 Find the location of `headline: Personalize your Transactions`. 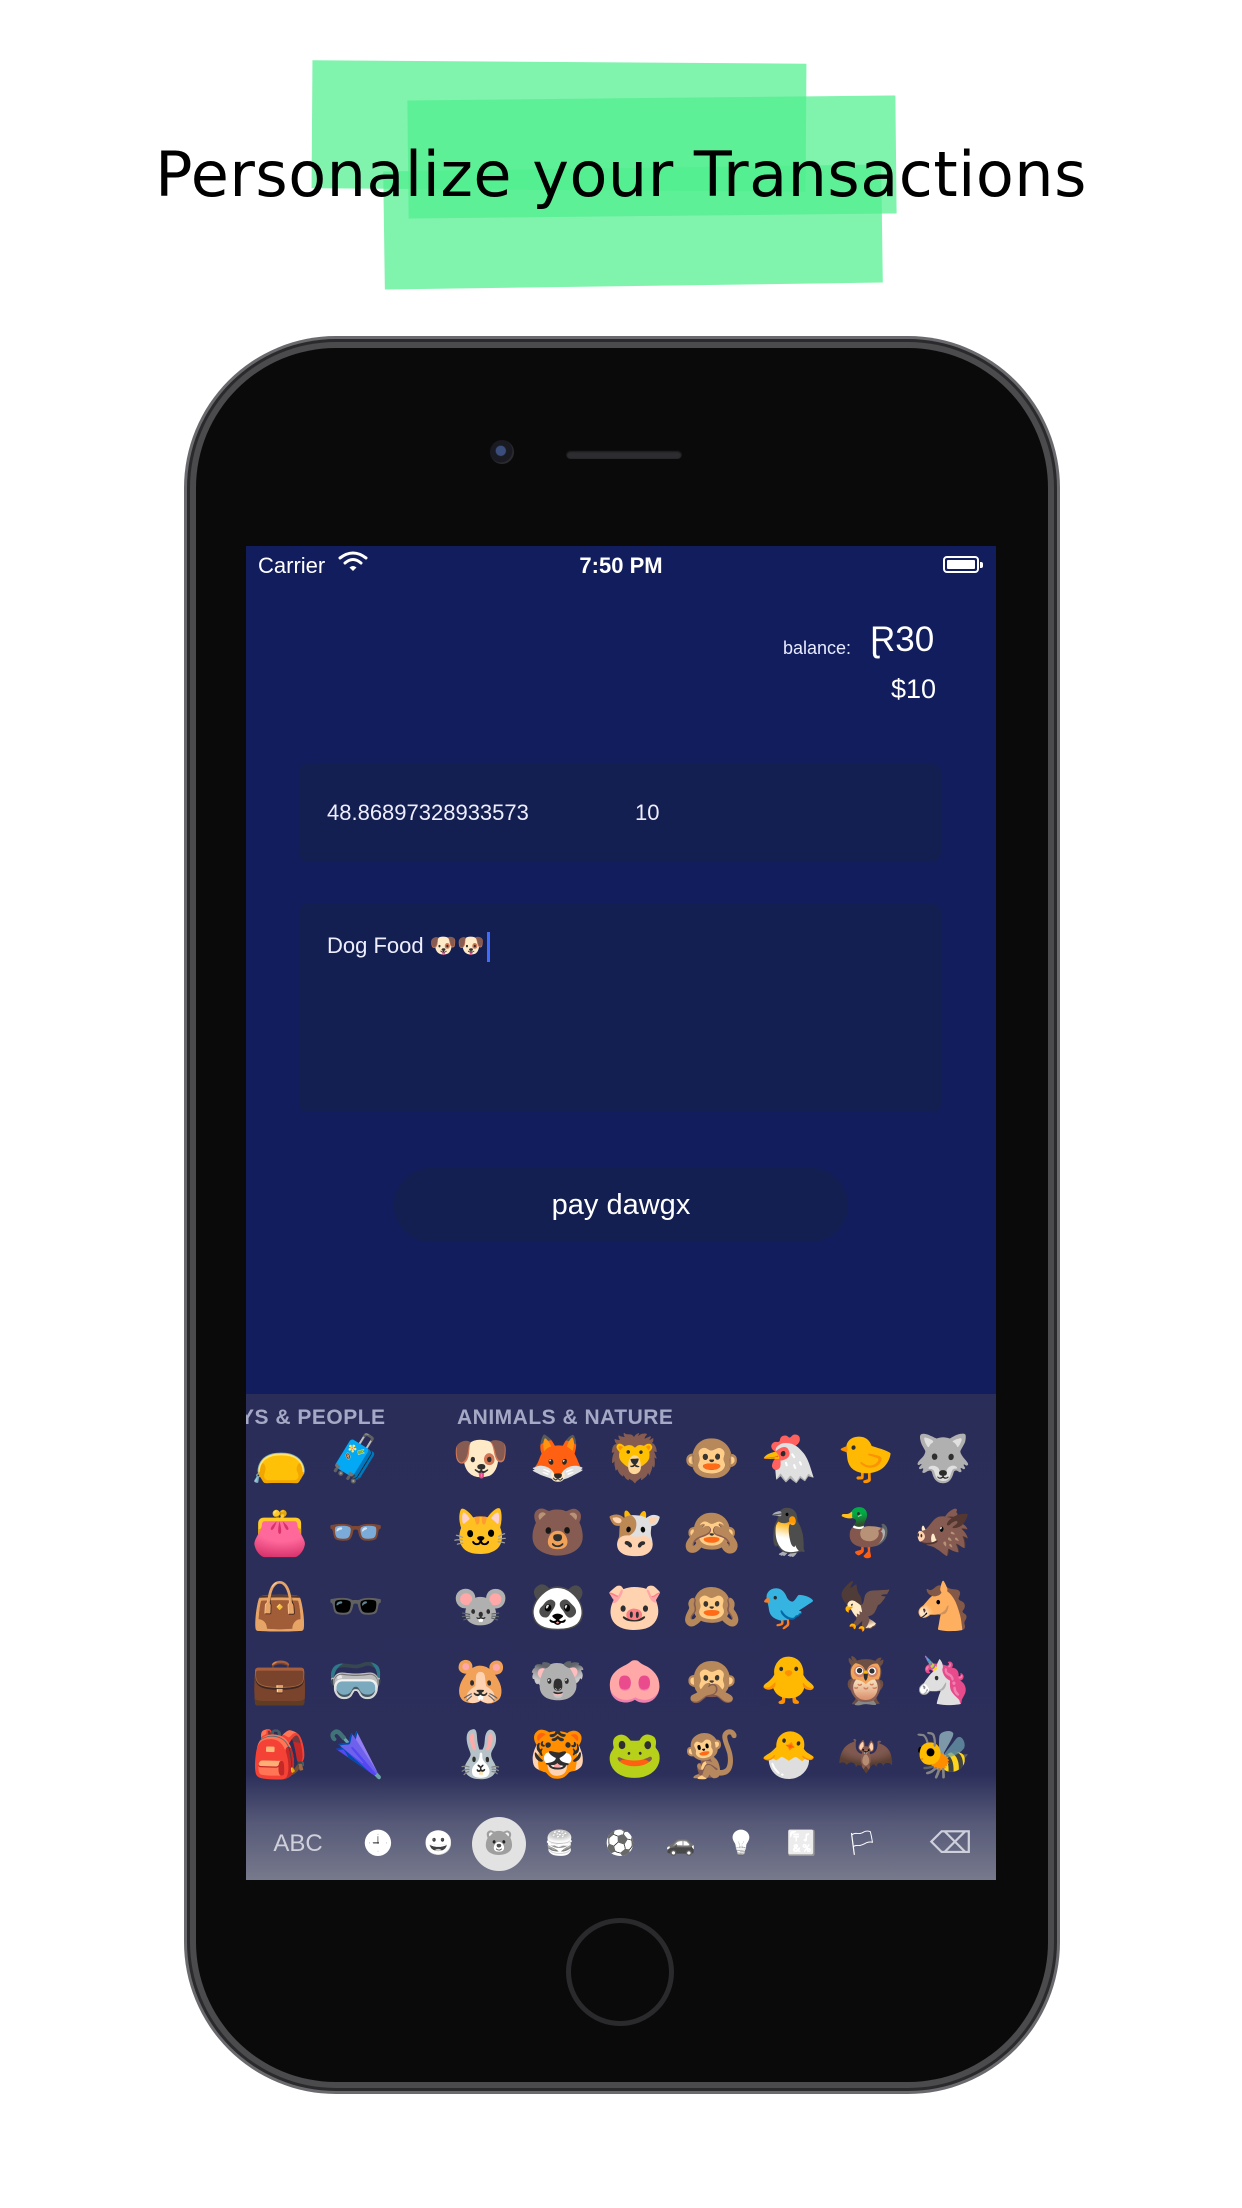

headline: Personalize your Transactions is located at coordinates (621, 174).